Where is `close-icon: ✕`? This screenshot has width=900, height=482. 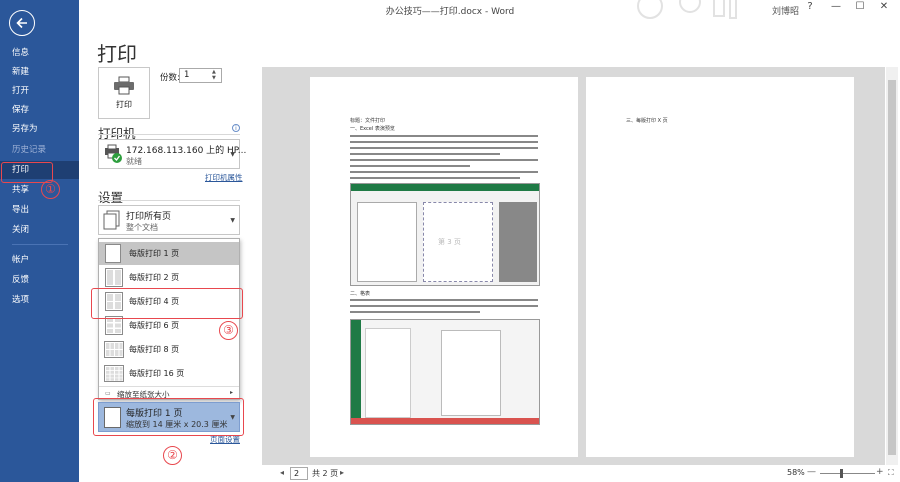
close-icon: ✕ is located at coordinates (884, 6).